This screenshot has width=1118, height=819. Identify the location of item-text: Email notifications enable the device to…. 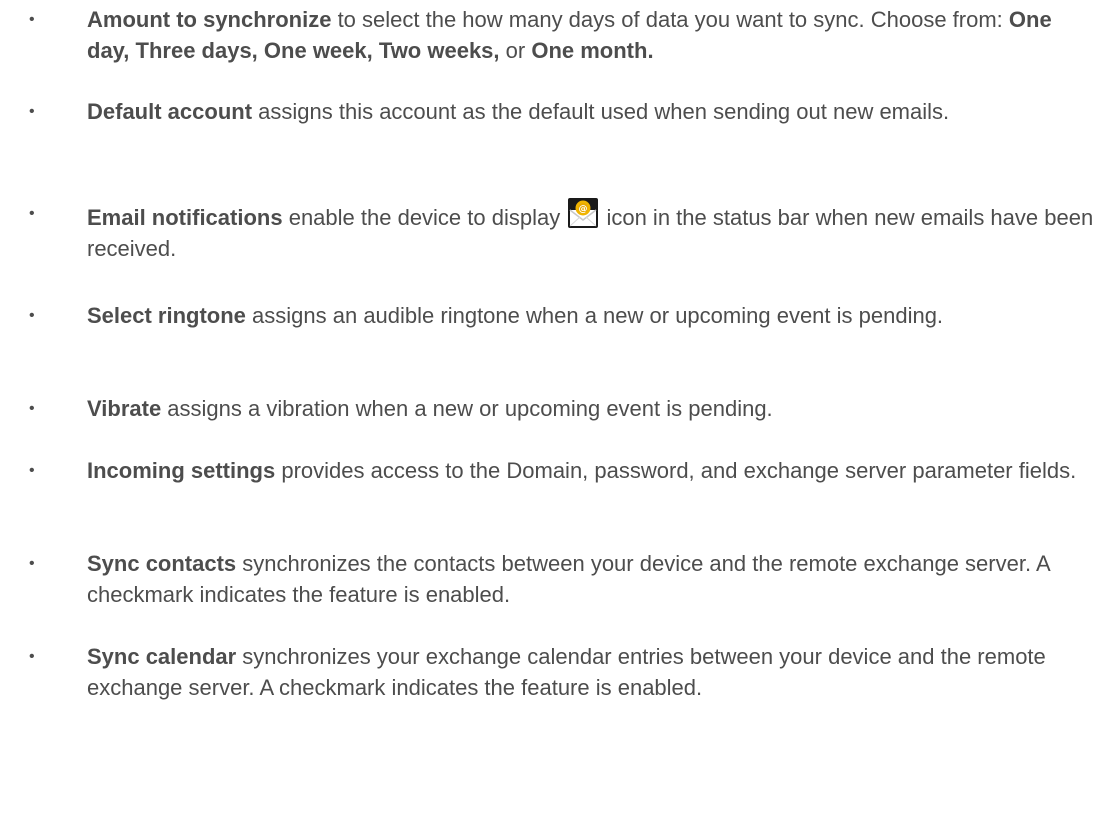
(592, 231).